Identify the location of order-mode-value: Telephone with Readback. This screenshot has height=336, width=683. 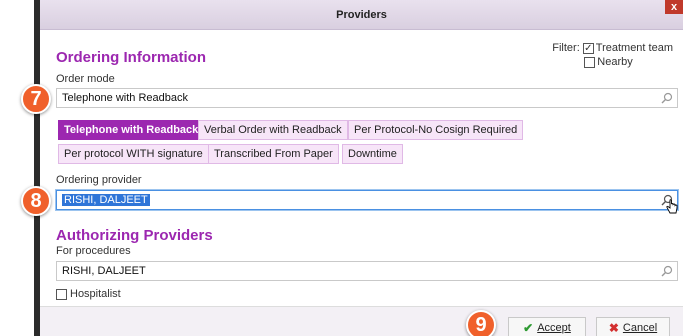
(125, 98).